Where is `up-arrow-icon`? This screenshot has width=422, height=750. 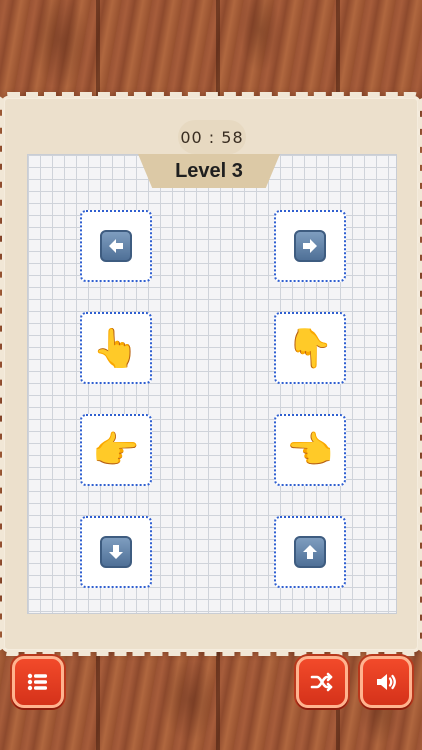
up-arrow-icon is located at coordinates (310, 552).